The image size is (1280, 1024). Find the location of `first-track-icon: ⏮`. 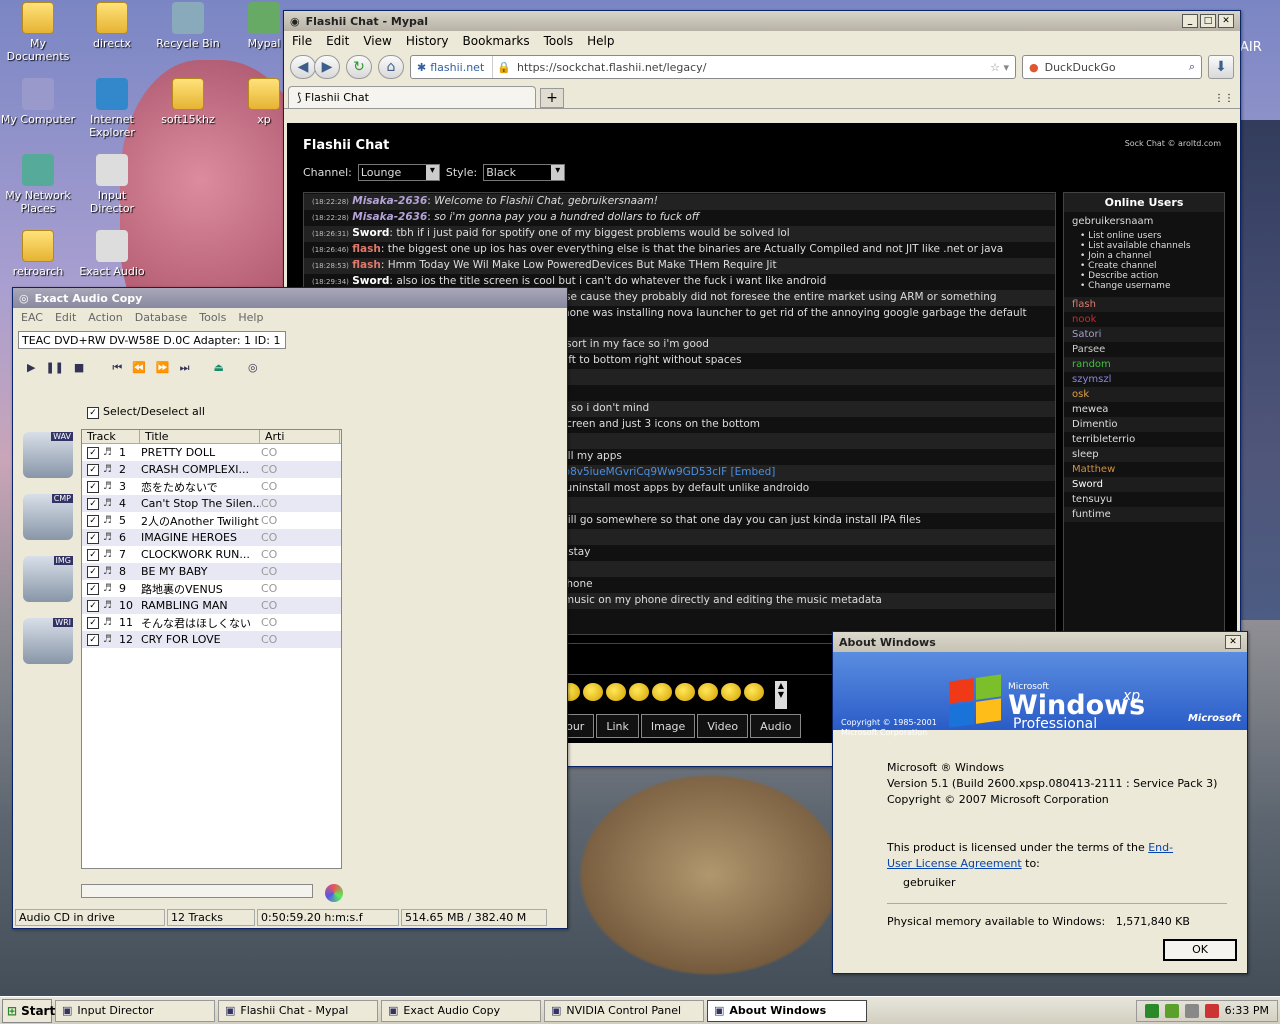

first-track-icon: ⏮ is located at coordinates (117, 368).